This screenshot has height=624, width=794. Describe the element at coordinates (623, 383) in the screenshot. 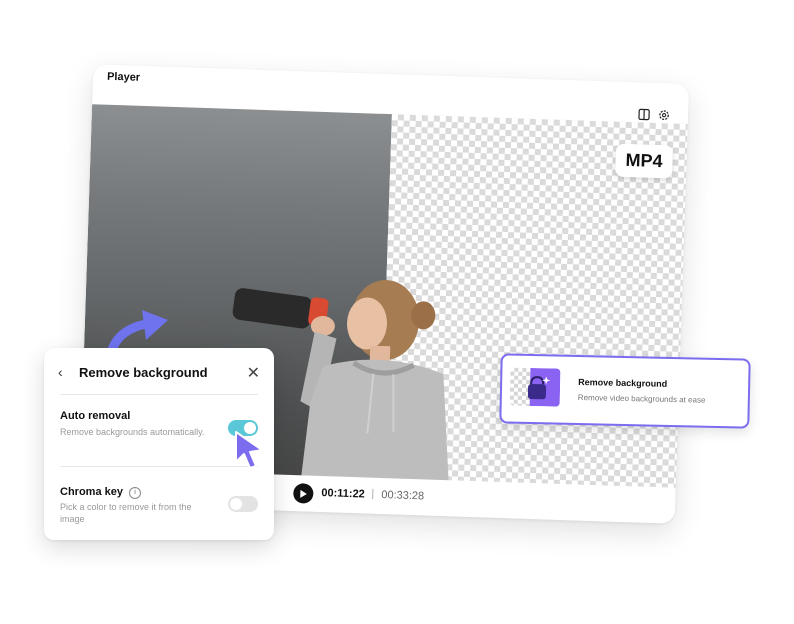

I see `feature-title: Remove background` at that location.